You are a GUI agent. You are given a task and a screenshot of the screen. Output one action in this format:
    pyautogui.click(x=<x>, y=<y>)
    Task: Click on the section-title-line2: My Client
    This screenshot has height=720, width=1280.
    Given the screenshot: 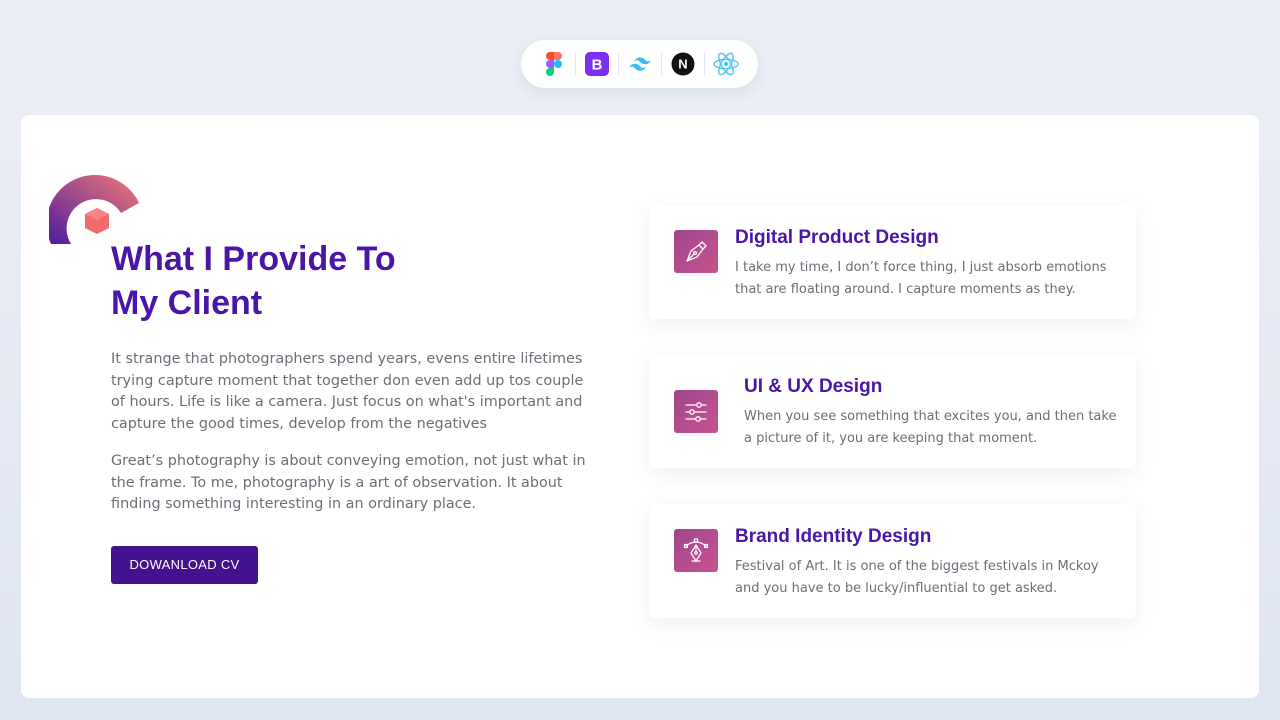 What is the action you would take?
    pyautogui.click(x=187, y=303)
    